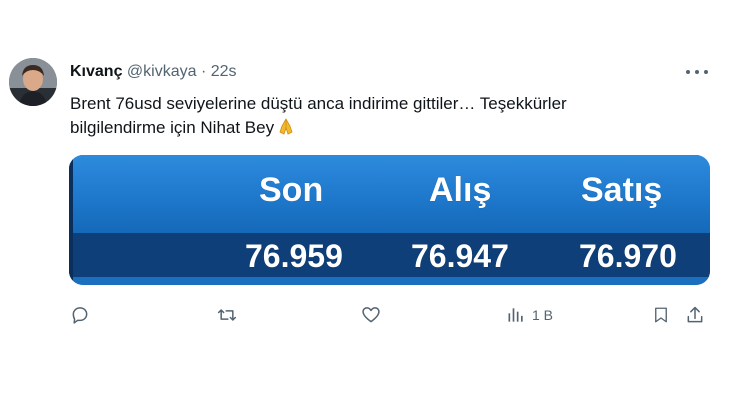 The width and height of the screenshot is (730, 420). I want to click on value-satis: 76.970, so click(628, 256).